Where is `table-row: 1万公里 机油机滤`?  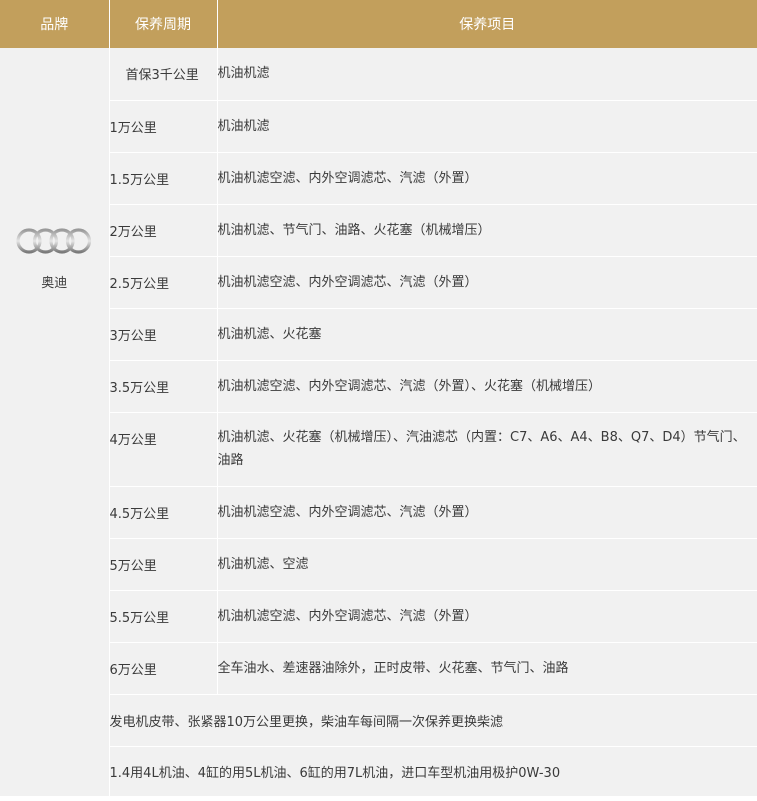 table-row: 1万公里 机油机滤 is located at coordinates (378, 126).